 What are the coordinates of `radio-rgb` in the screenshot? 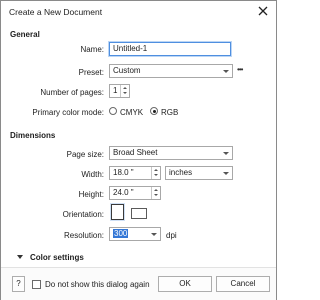 It's located at (154, 111).